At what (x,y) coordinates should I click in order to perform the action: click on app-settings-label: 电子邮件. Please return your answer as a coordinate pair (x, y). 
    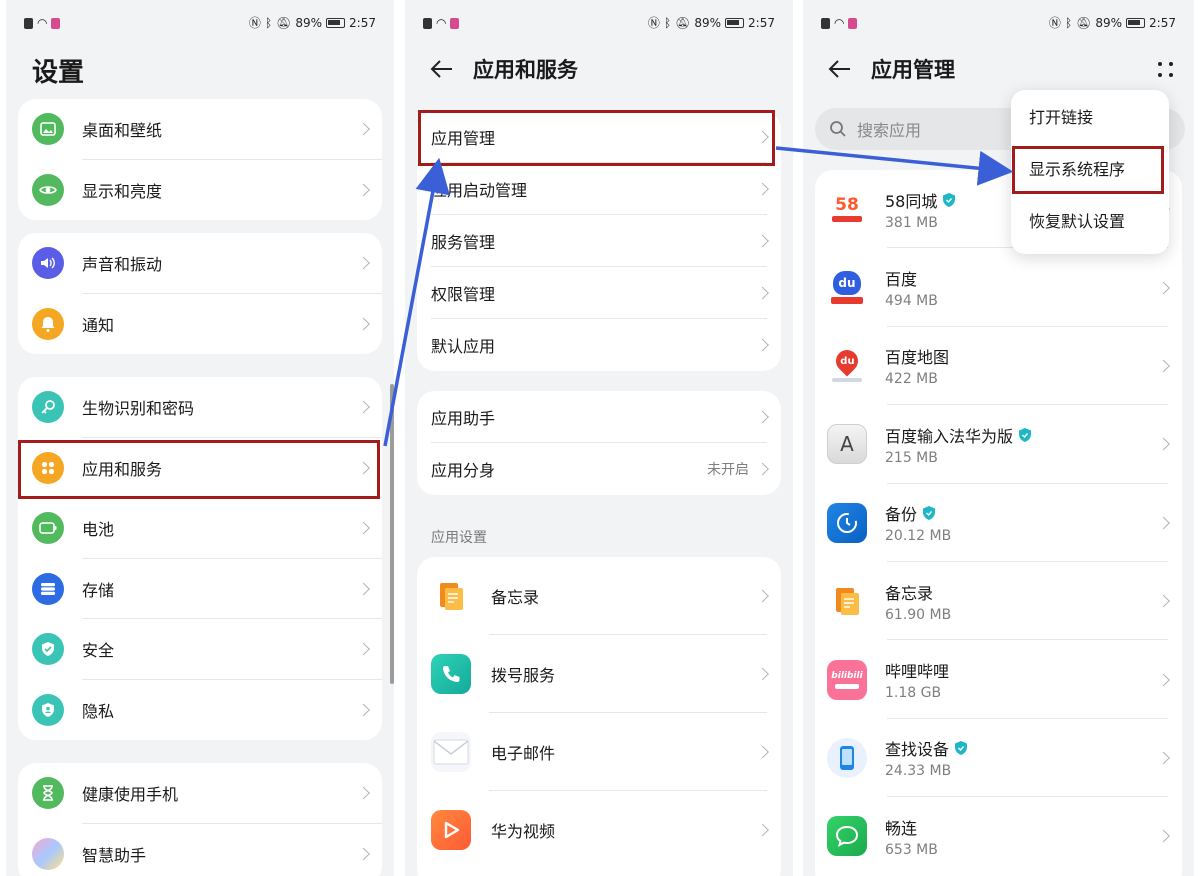
    Looking at the image, I should click on (523, 753).